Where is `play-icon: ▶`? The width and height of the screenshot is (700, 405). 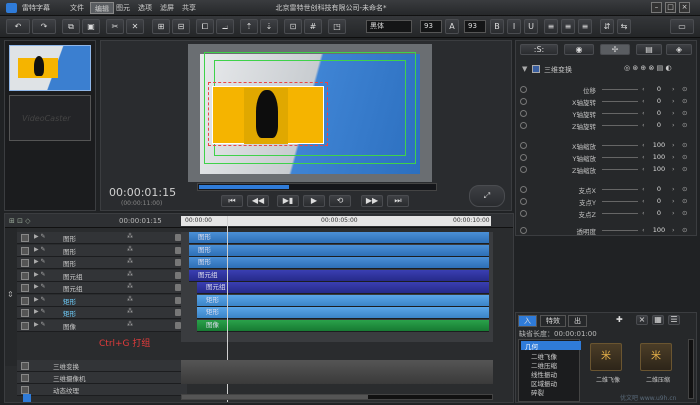
play-icon: ▶ is located at coordinates (314, 201).